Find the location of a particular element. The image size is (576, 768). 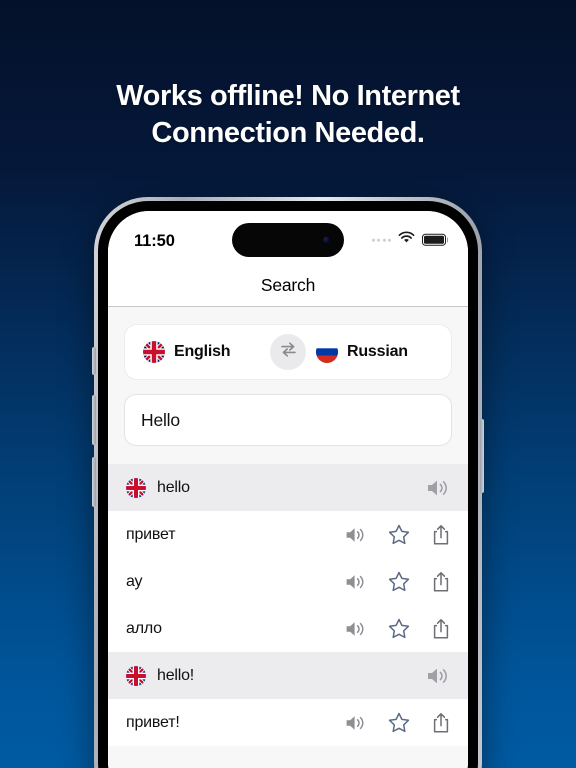

headword-label: hello is located at coordinates (173, 487).